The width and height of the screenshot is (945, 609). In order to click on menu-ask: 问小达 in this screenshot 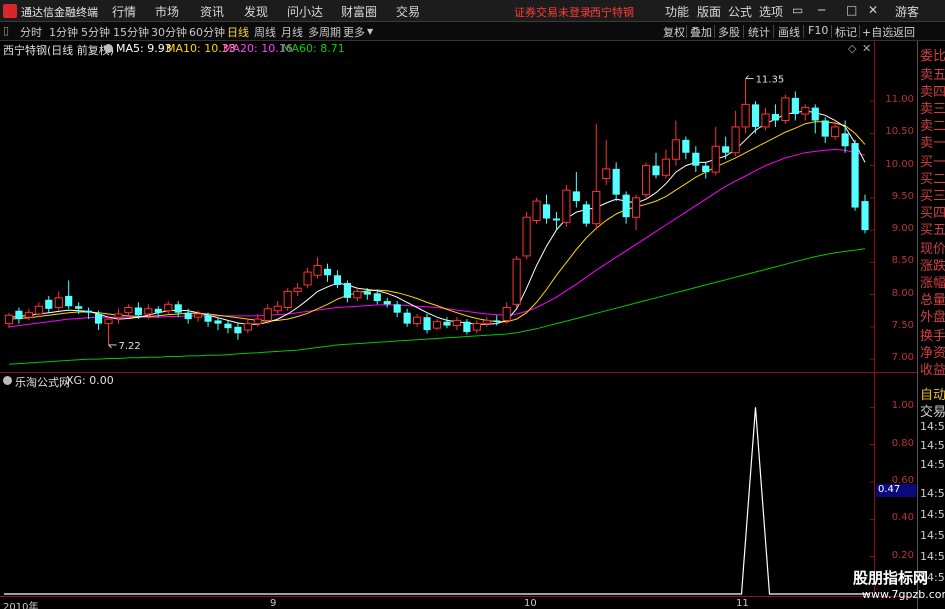, I will do `click(305, 11)`.